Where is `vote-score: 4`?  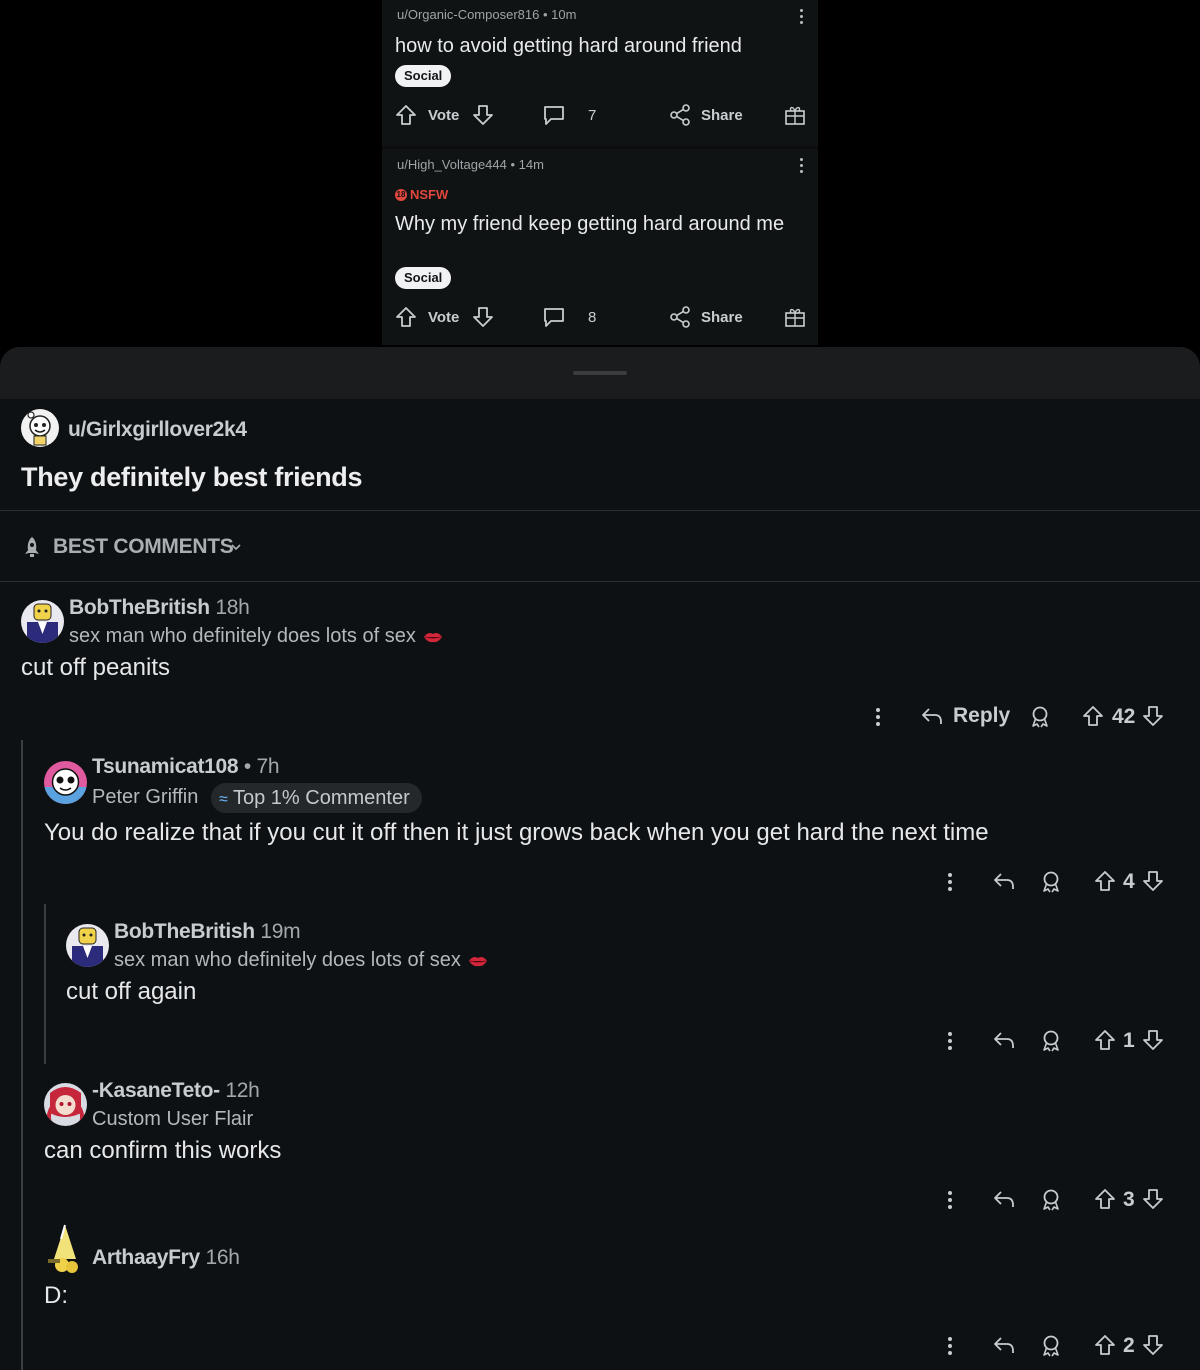
vote-score: 4 is located at coordinates (1129, 881).